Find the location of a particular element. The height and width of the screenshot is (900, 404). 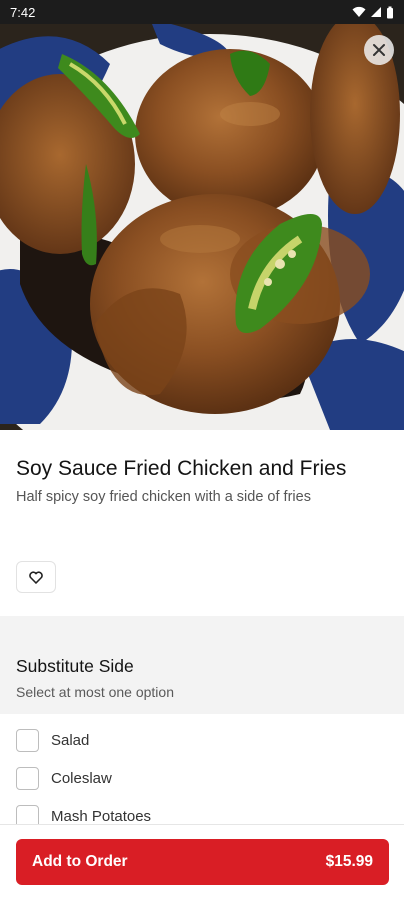

modifier-options: Salad Coleslaw Mash Potatoes is located at coordinates (202, 769).